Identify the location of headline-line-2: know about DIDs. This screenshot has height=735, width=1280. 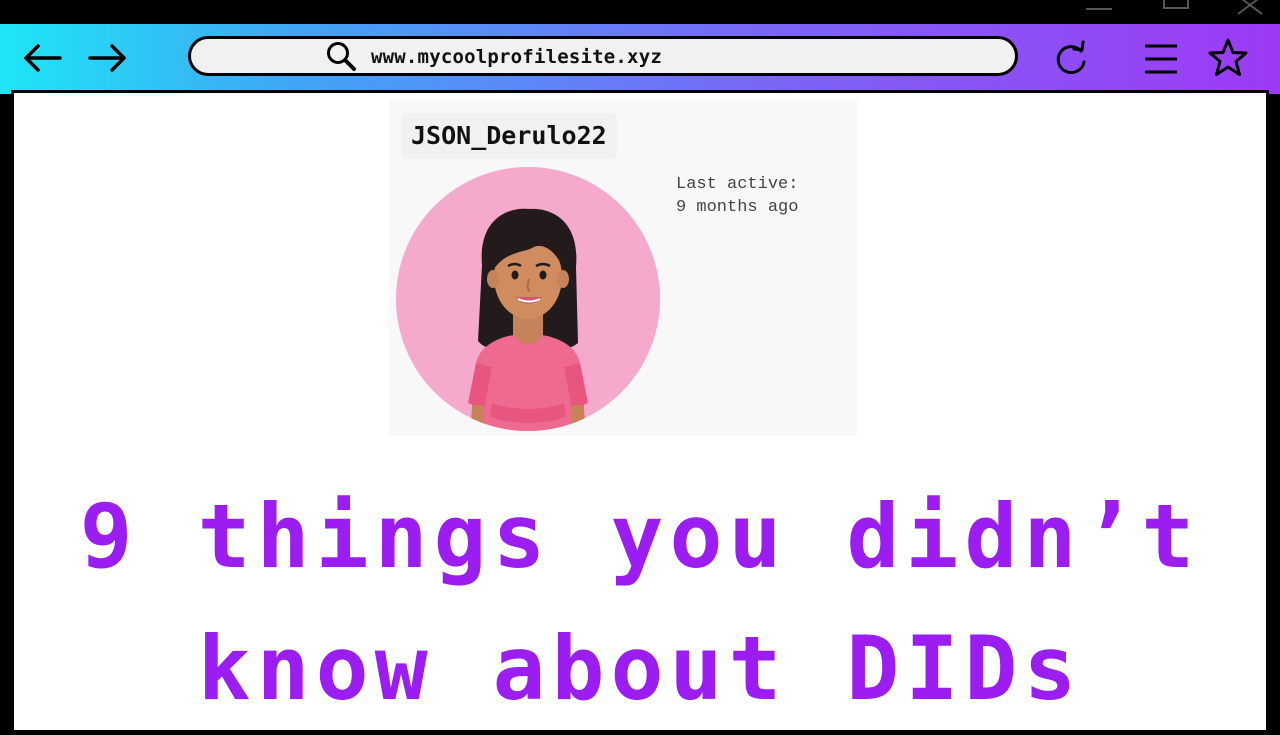
(640, 668).